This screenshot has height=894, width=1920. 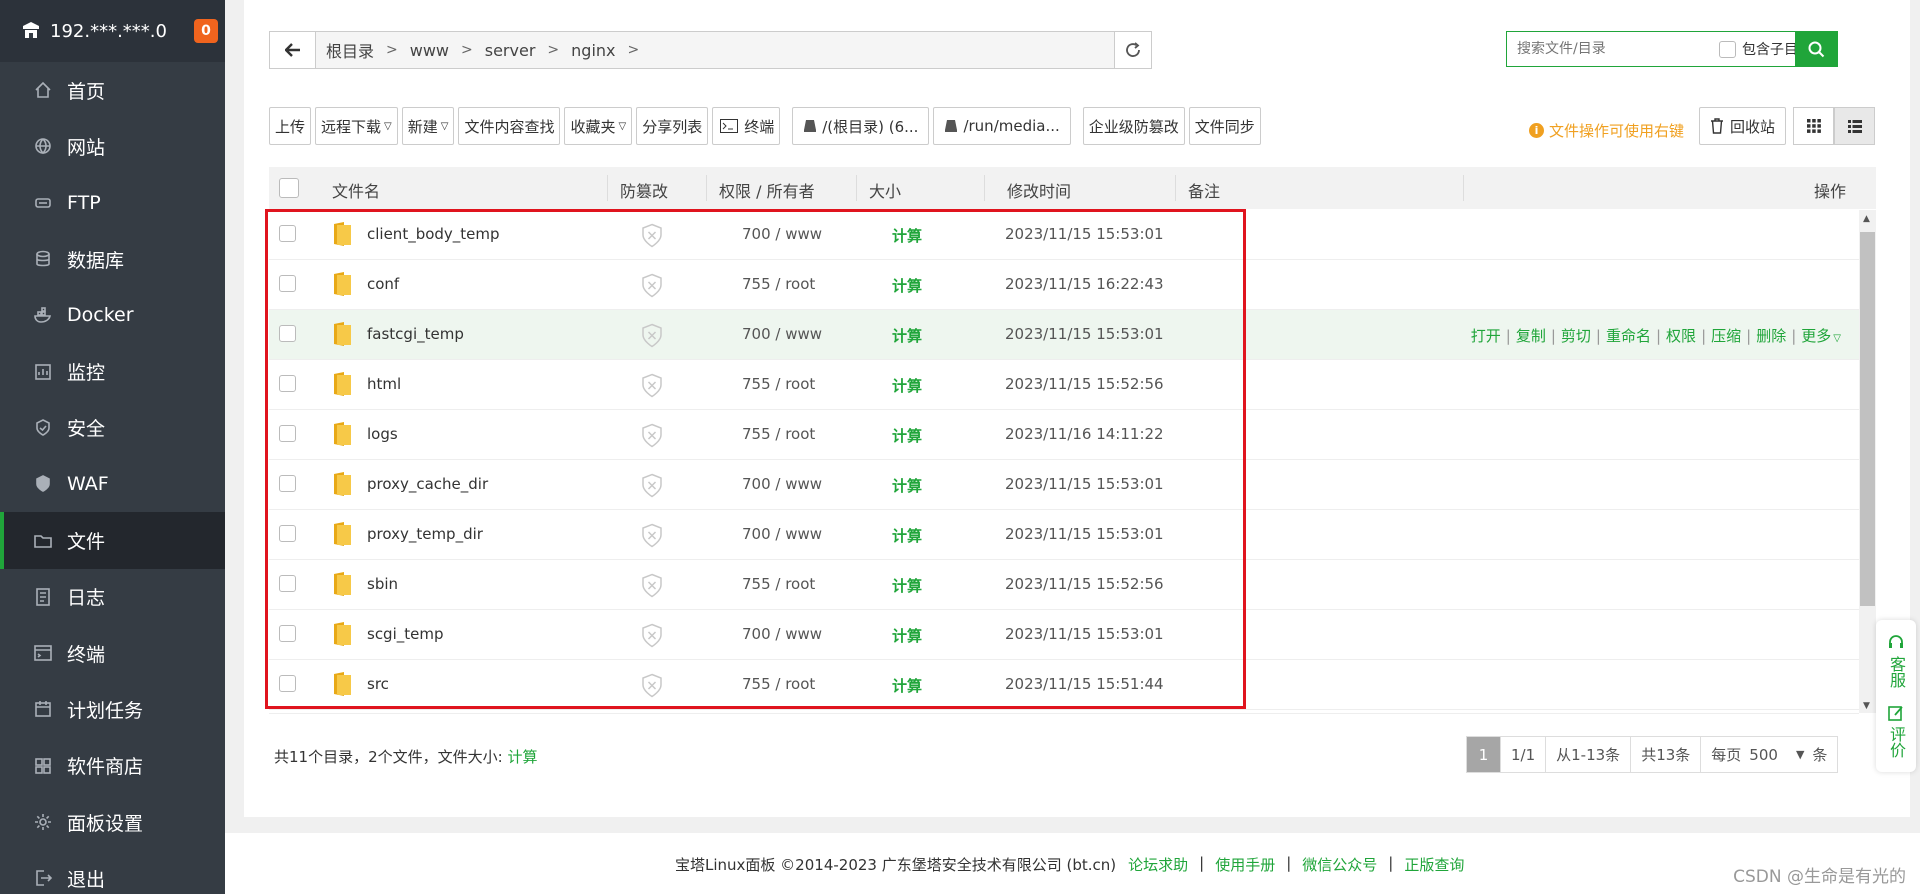 What do you see at coordinates (86, 542) in the screenshot?
I see `sidebar-item-label: 文件` at bounding box center [86, 542].